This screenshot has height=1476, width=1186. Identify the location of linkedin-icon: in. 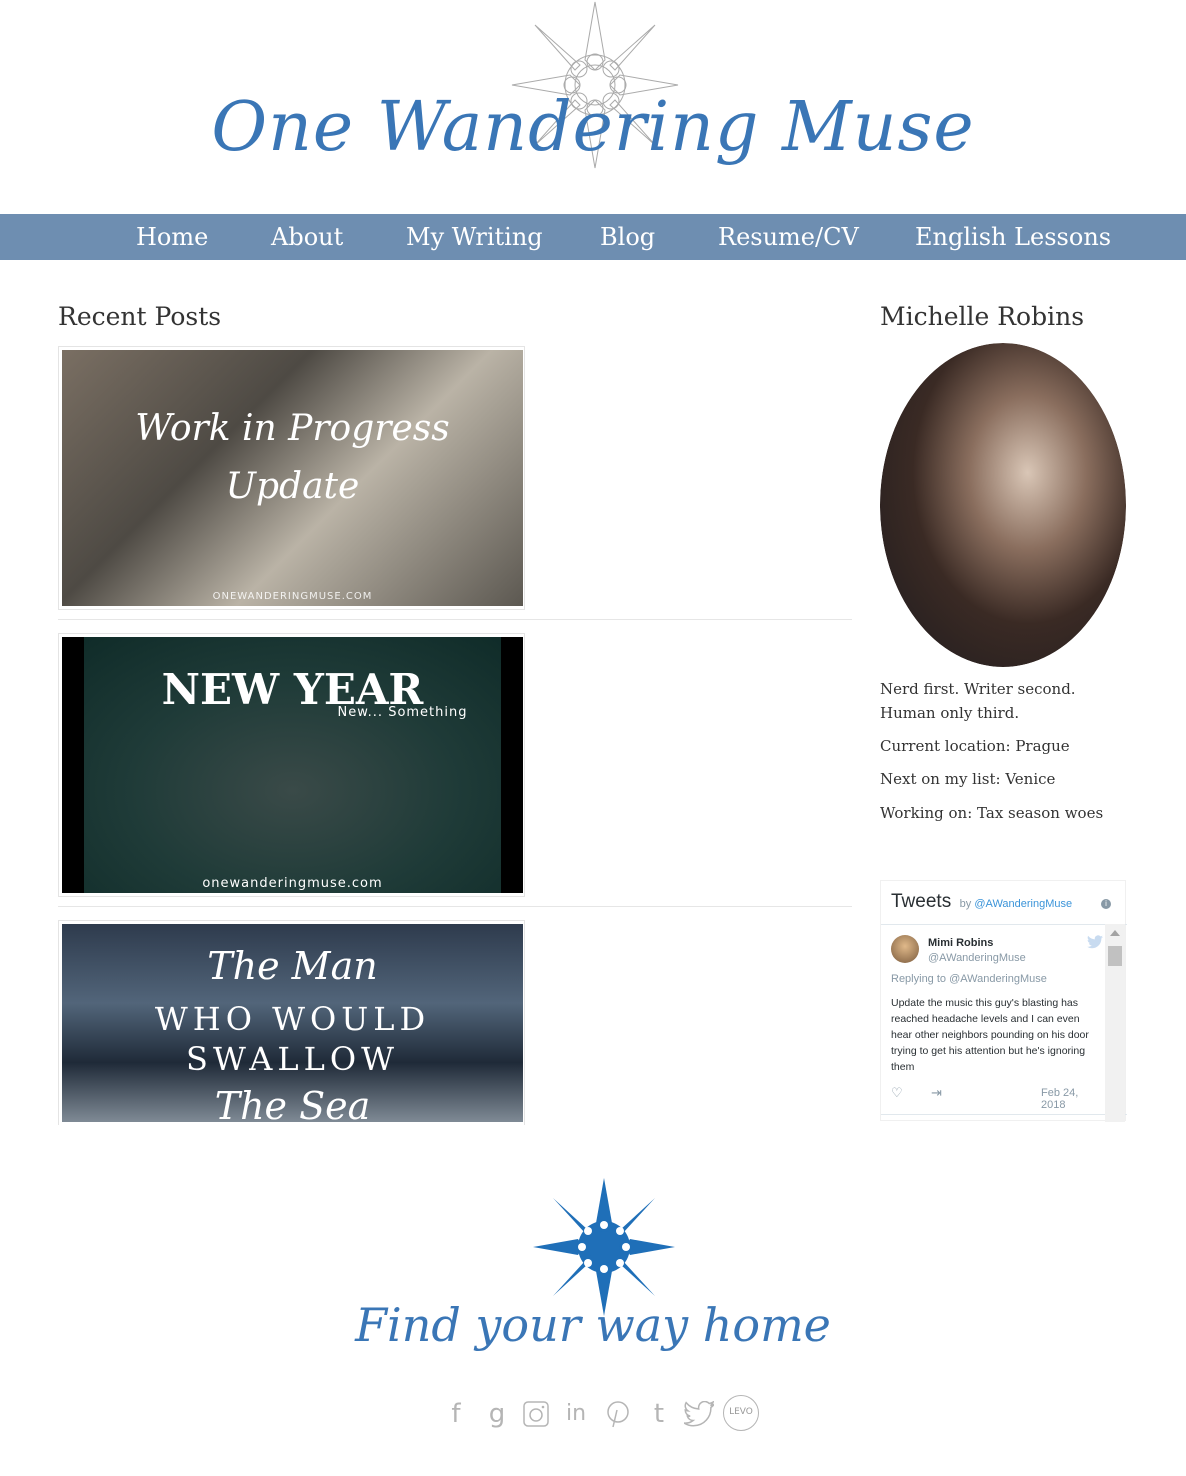
(576, 1414).